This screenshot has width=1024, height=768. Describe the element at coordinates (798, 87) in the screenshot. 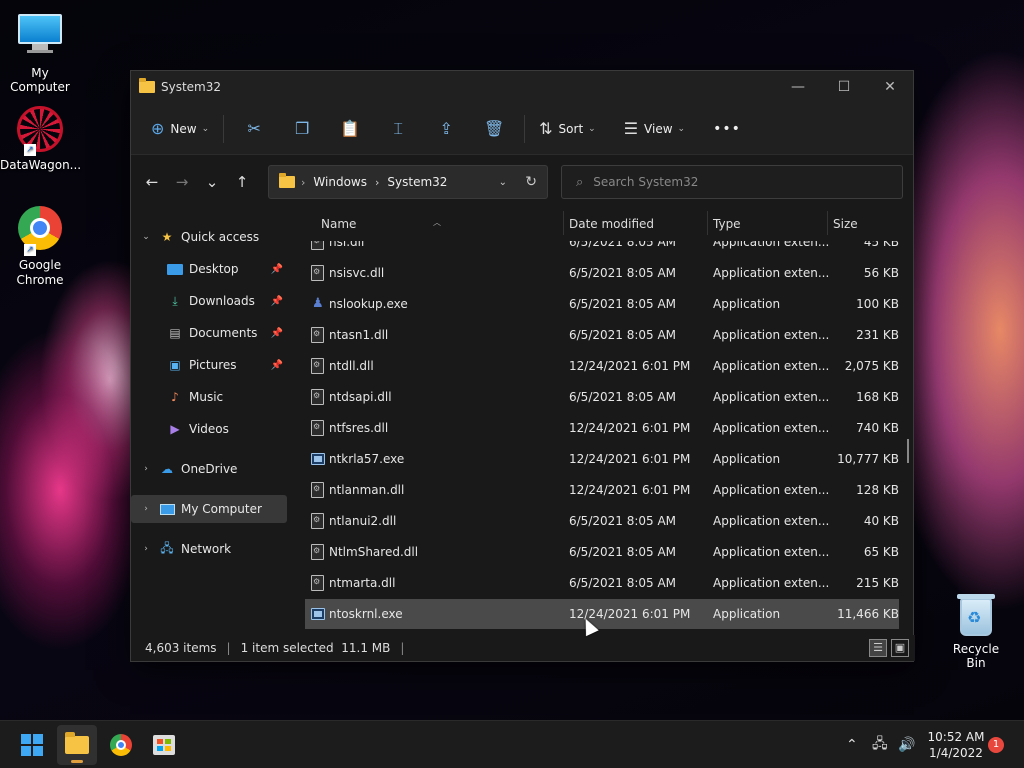

I see `minimize-button: —` at that location.